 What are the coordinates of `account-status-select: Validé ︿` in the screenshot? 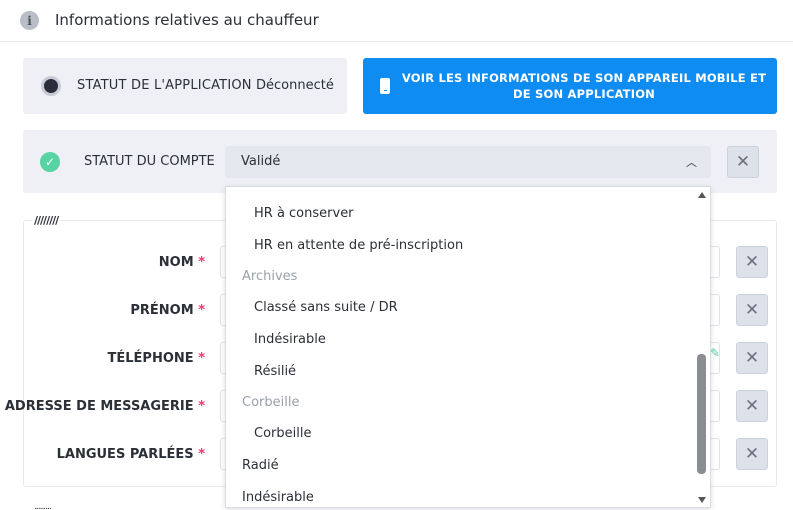 It's located at (468, 162).